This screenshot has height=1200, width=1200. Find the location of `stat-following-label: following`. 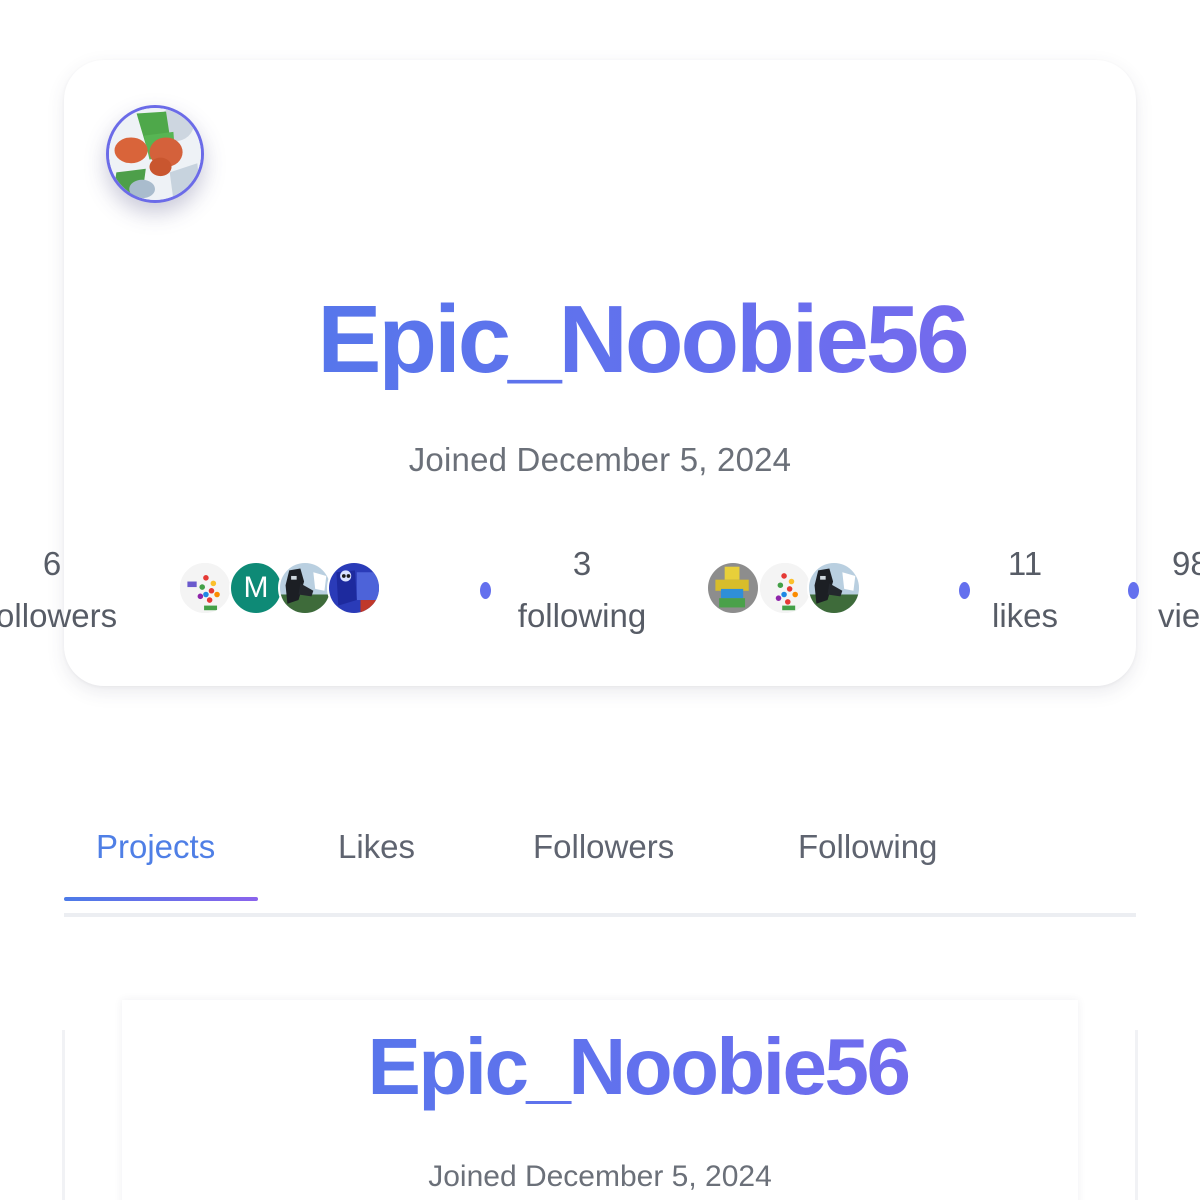

stat-following-label: following is located at coordinates (582, 615).